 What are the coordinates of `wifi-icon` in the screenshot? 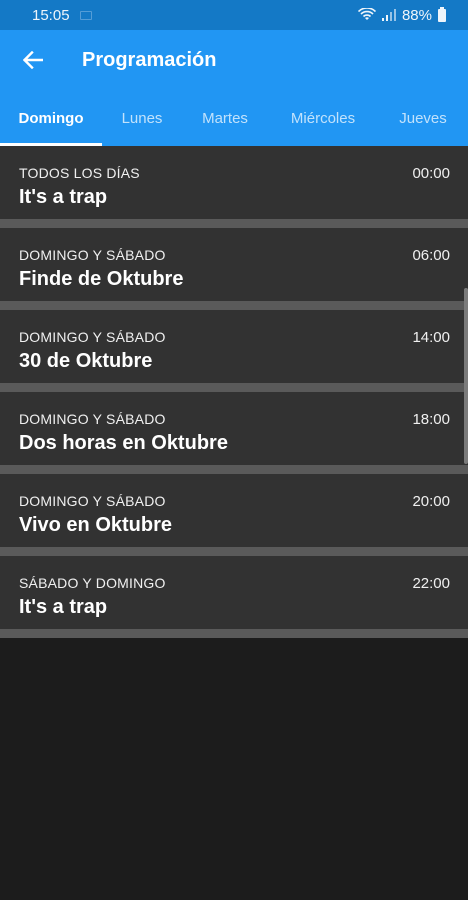 It's located at (366, 14).